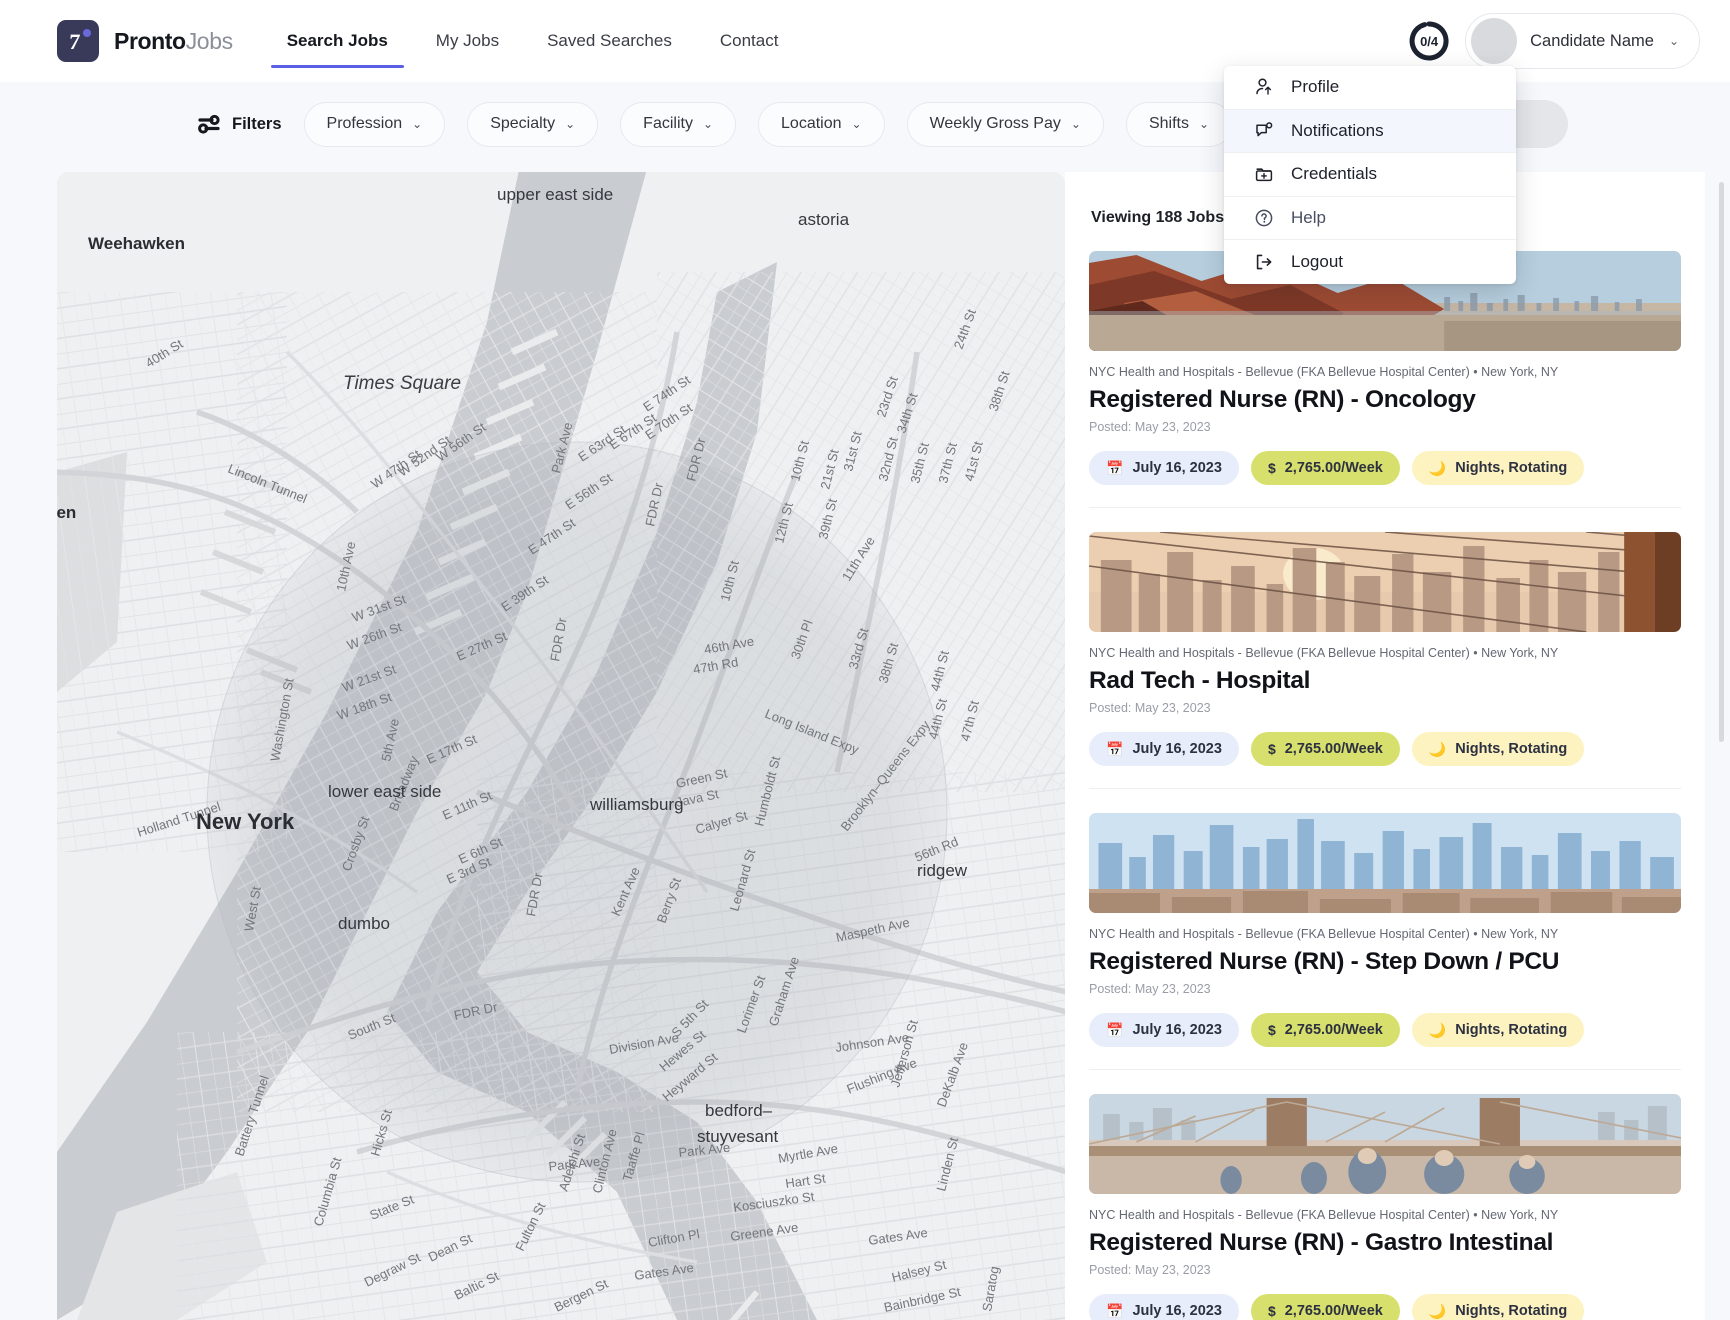 The width and height of the screenshot is (1730, 1320). I want to click on svg-text: Weehawken, so click(136, 243).